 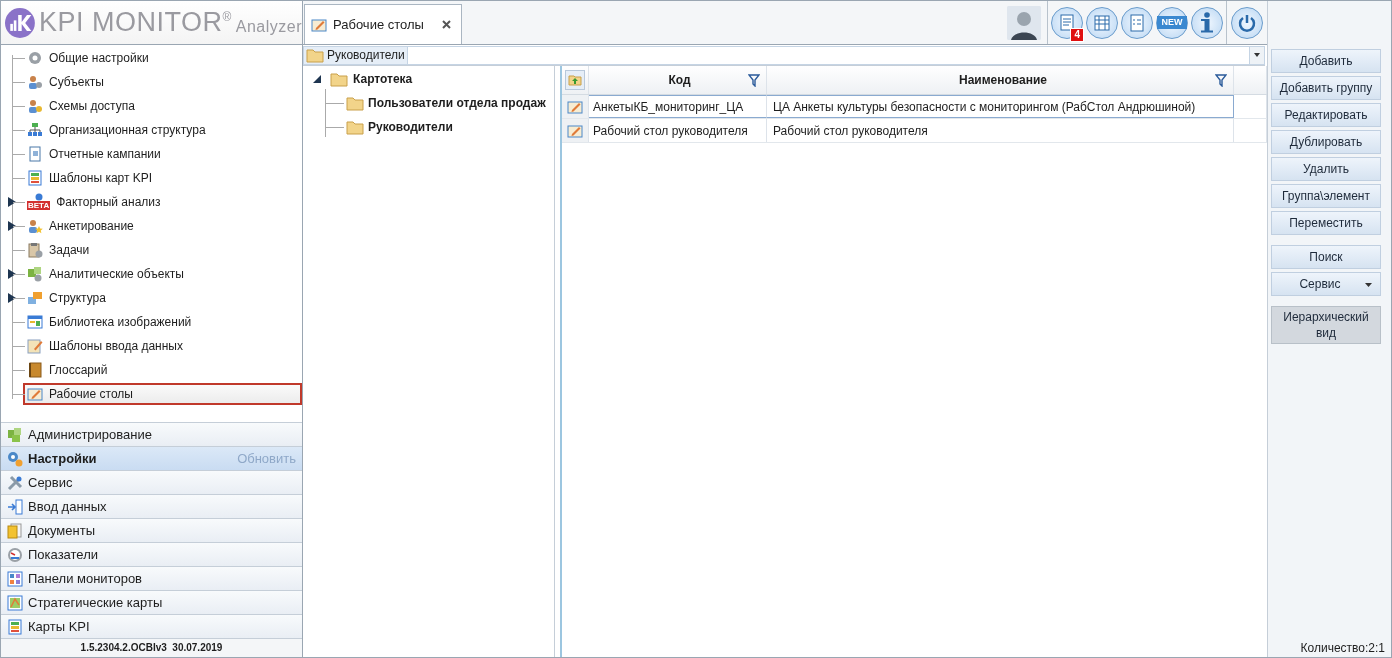 I want to click on nav-item: Структура, so click(x=66, y=298).